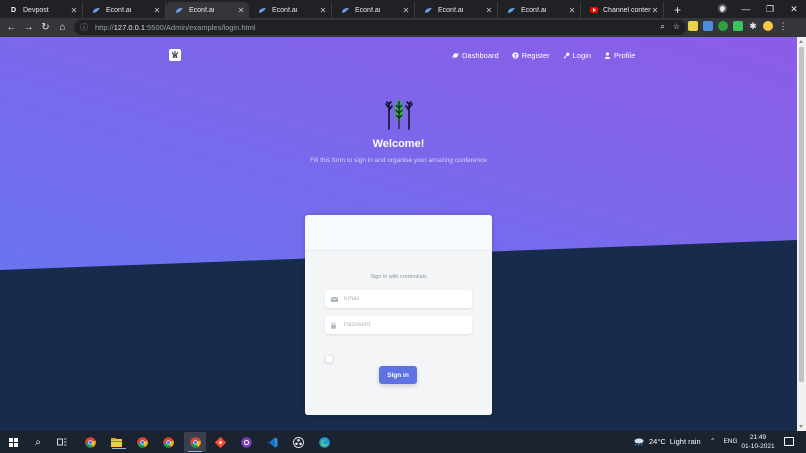 The width and height of the screenshot is (806, 453). Describe the element at coordinates (13, 10) in the screenshot. I see `devpost-icon: D` at that location.